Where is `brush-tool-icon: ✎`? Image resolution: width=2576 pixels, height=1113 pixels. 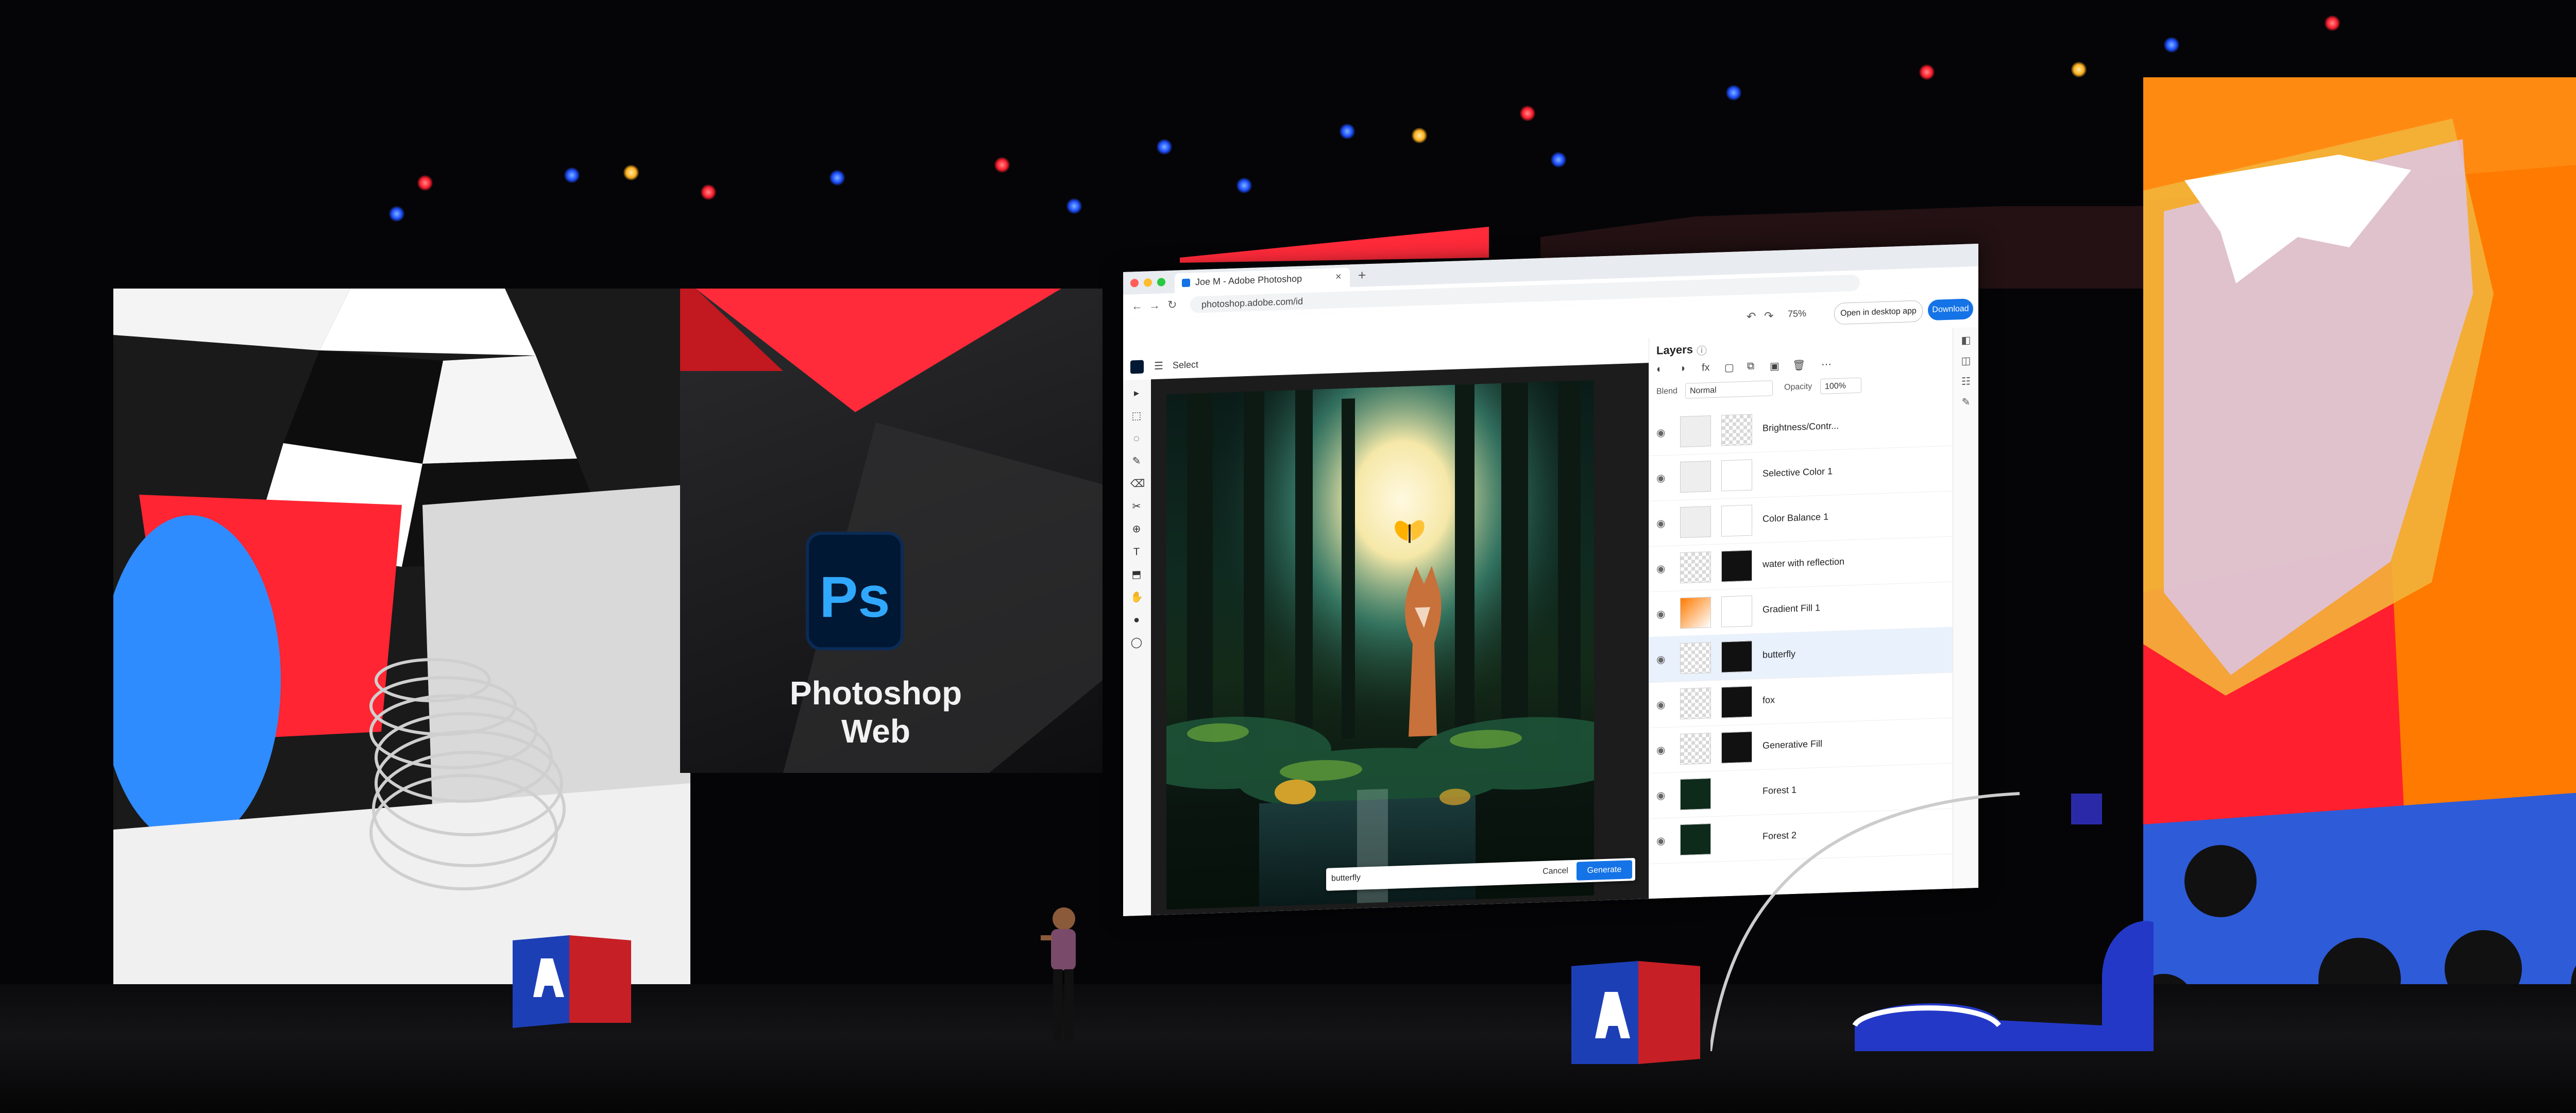 brush-tool-icon: ✎ is located at coordinates (1136, 461).